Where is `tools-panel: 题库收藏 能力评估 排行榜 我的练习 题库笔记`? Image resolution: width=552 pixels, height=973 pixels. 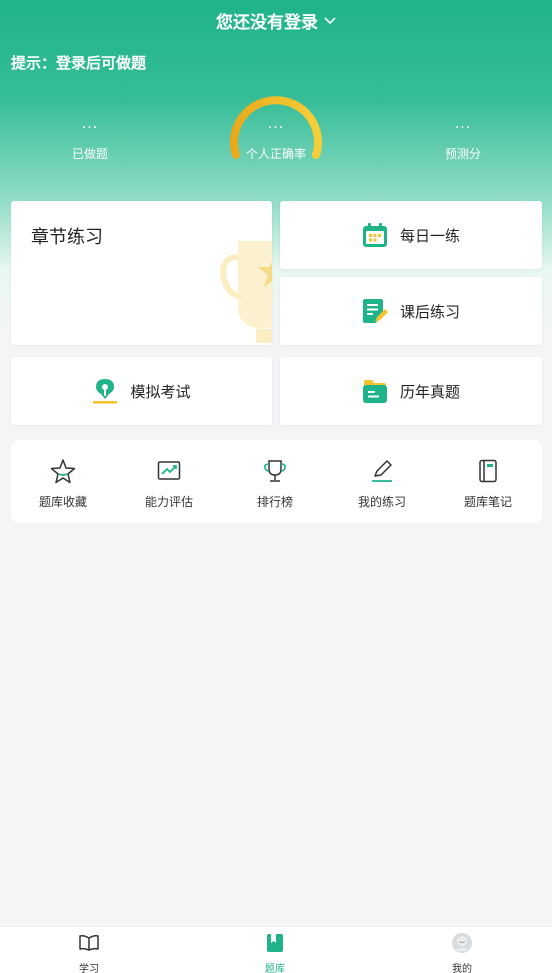
tools-panel: 题库收藏 能力评估 排行榜 我的练习 题库笔记 is located at coordinates (276, 481).